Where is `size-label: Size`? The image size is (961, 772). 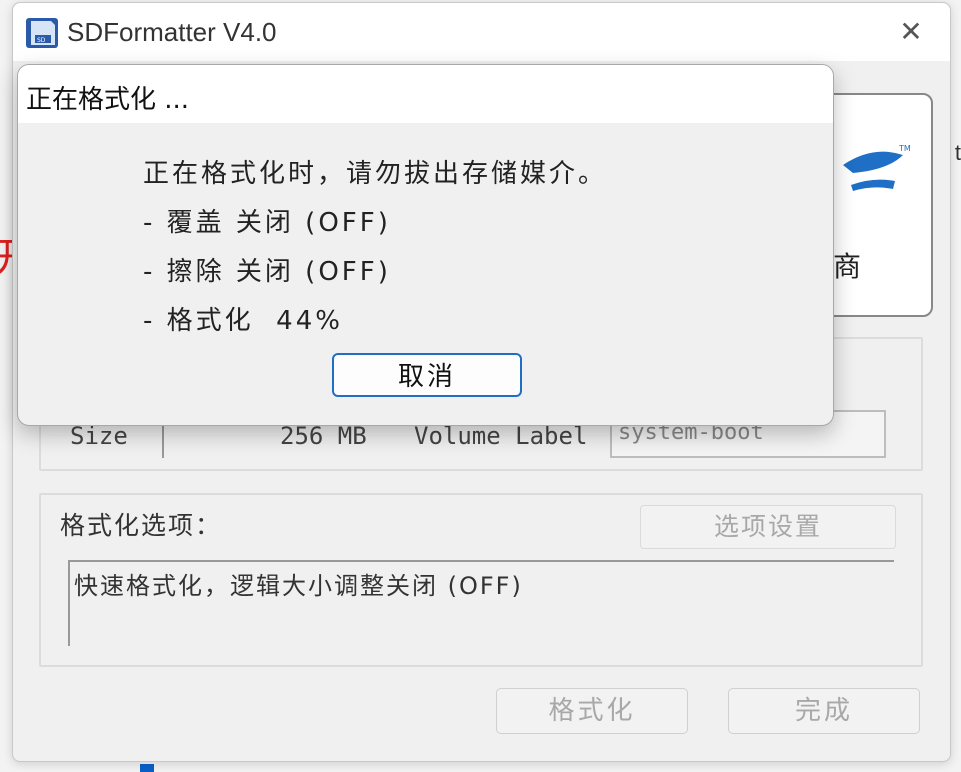
size-label: Size is located at coordinates (99, 436).